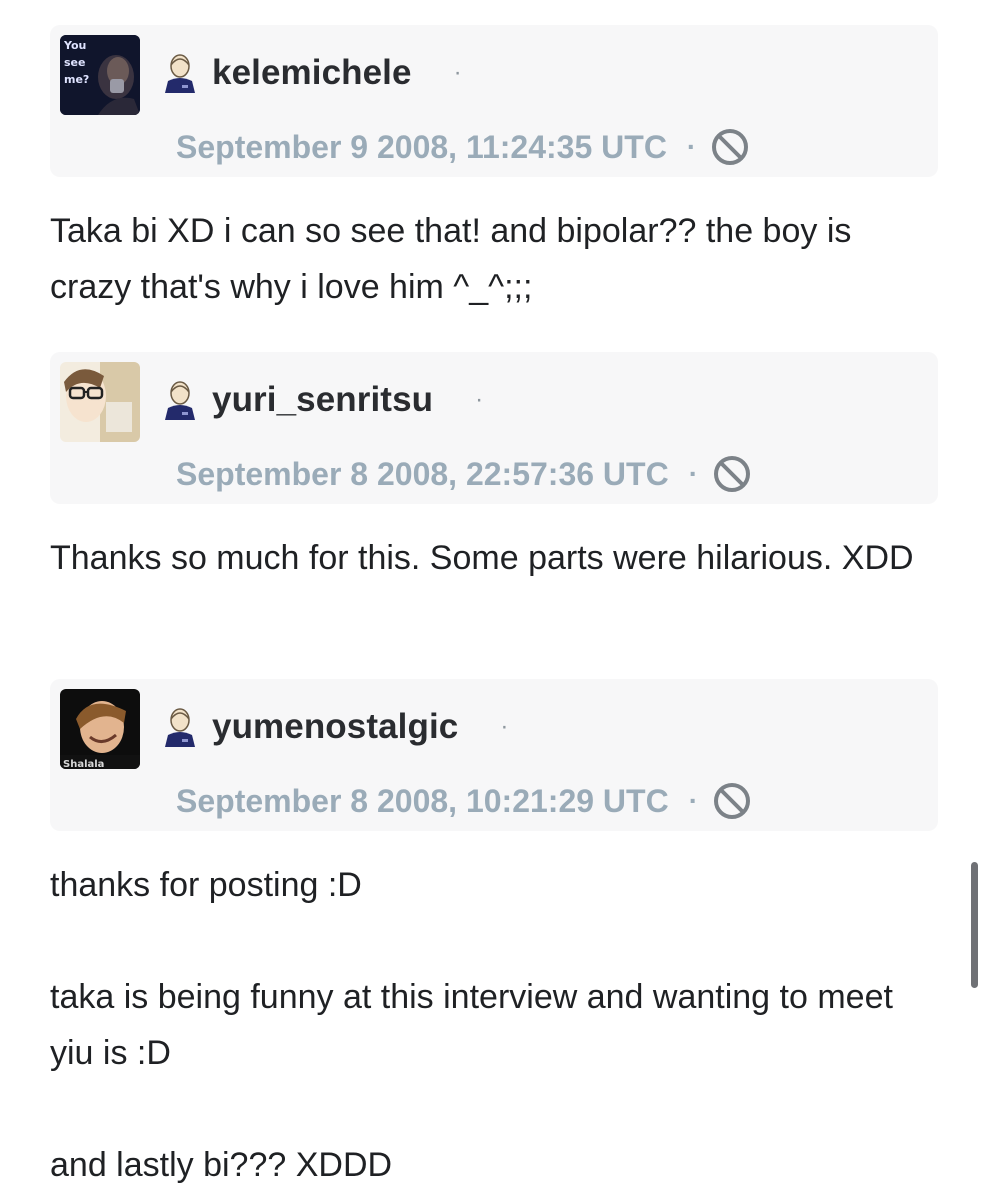 The width and height of the screenshot is (988, 1200). I want to click on author-line: yuri_senritsu ·, so click(322, 400).